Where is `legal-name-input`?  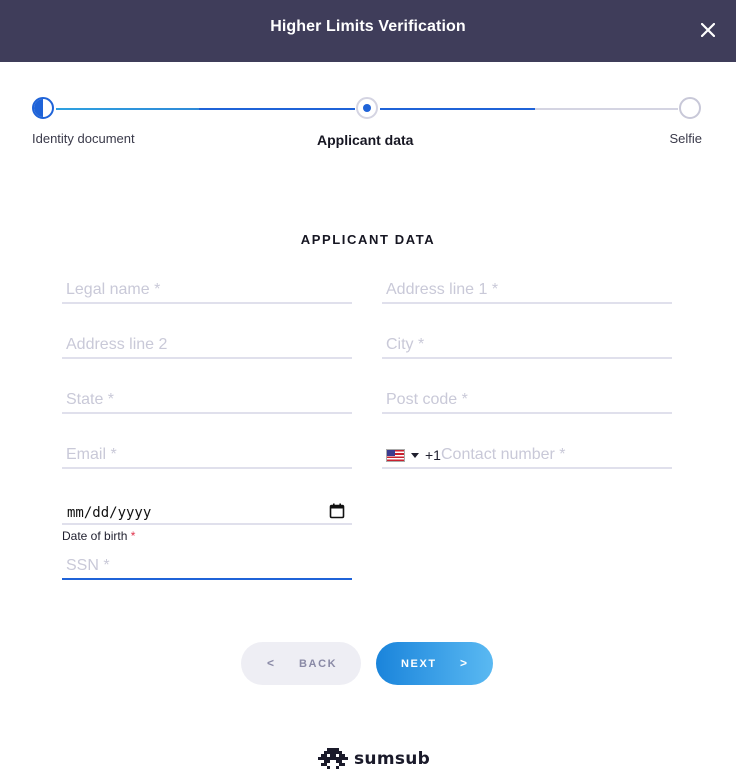 legal-name-input is located at coordinates (209, 290).